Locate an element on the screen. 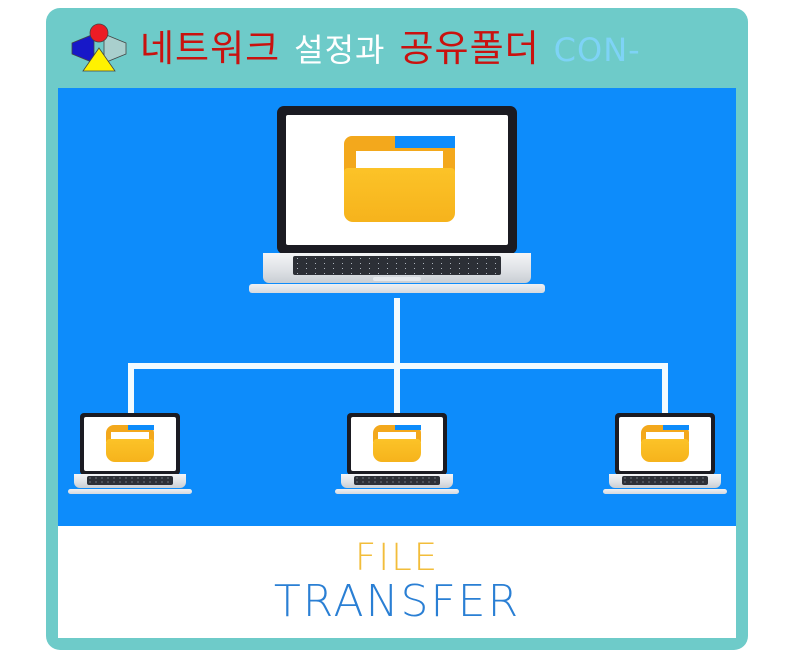 This screenshot has width=800, height=666. logo-circle-icon is located at coordinates (99, 33).